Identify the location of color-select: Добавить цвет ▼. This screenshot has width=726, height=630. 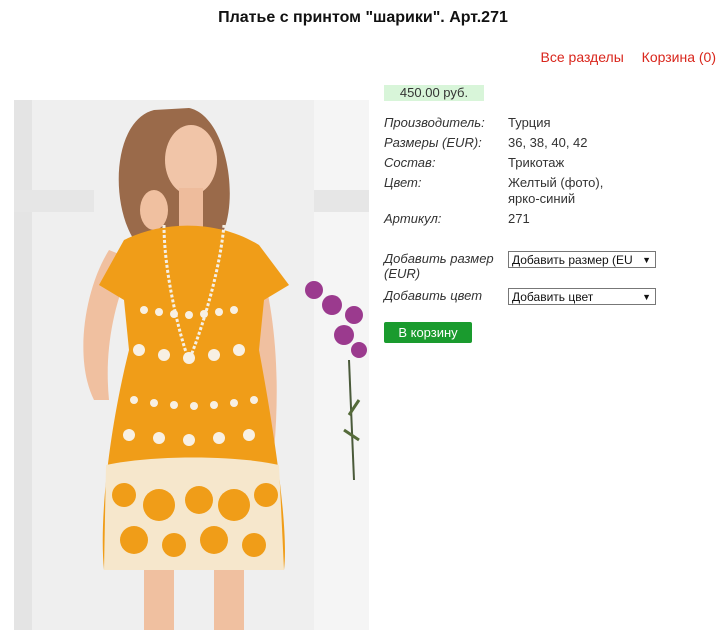
(582, 296).